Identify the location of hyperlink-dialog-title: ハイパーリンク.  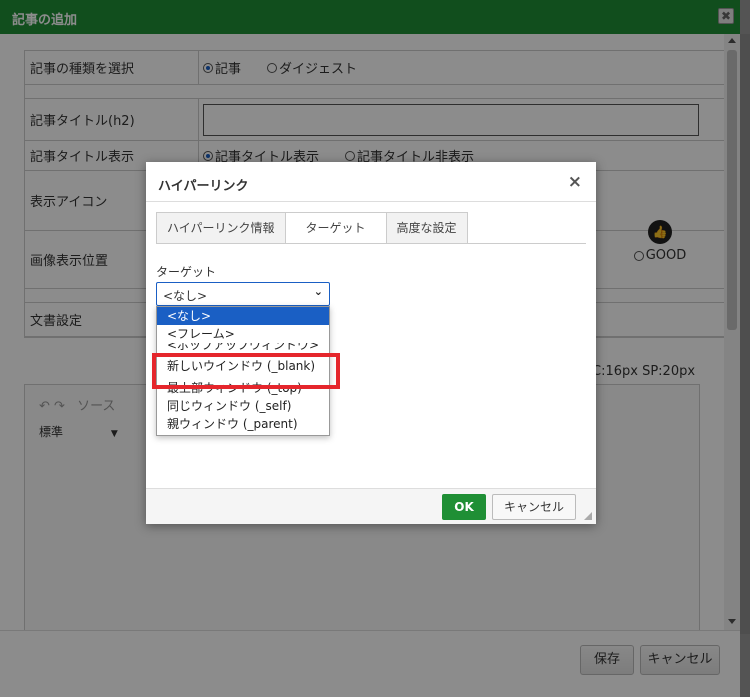
(371, 182).